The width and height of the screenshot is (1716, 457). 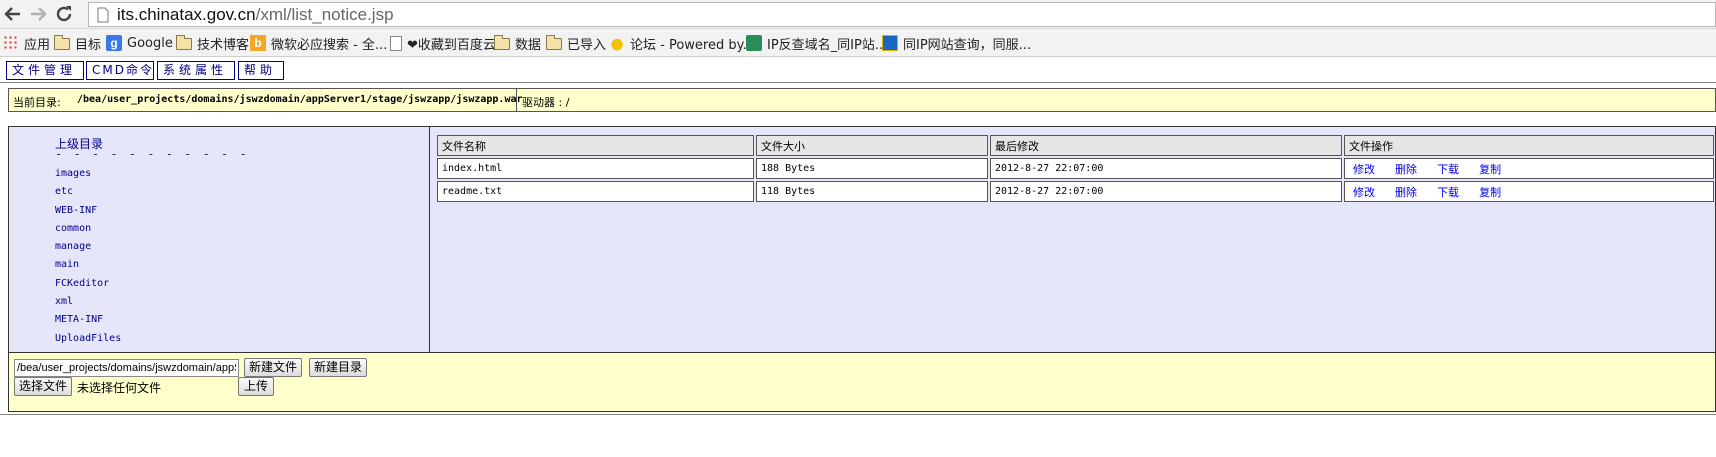 What do you see at coordinates (126, 368) in the screenshot?
I see `target-path-input` at bounding box center [126, 368].